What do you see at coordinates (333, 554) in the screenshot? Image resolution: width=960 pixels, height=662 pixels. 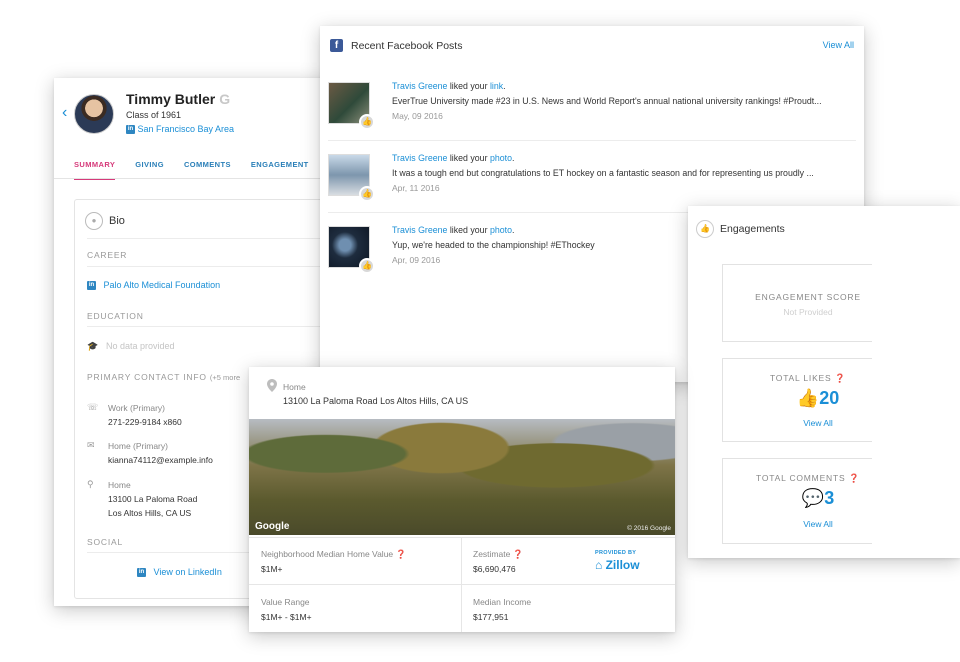 I see `median-home-value-label: Neighborhood Median Home Value ❓` at bounding box center [333, 554].